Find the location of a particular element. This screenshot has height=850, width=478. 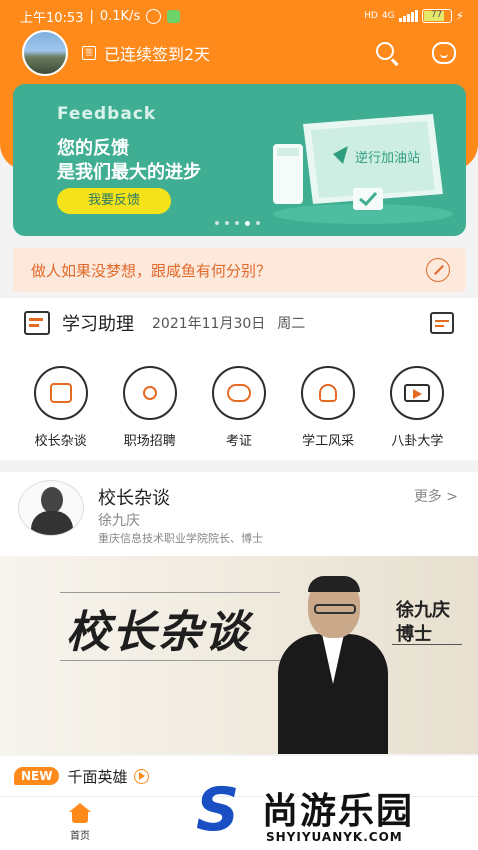

runner-icon is located at coordinates (149, 393).